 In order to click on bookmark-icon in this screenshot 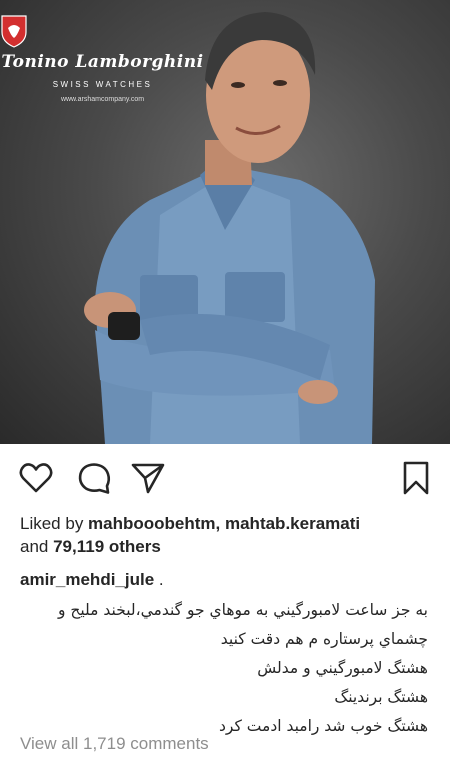, I will do `click(416, 478)`.